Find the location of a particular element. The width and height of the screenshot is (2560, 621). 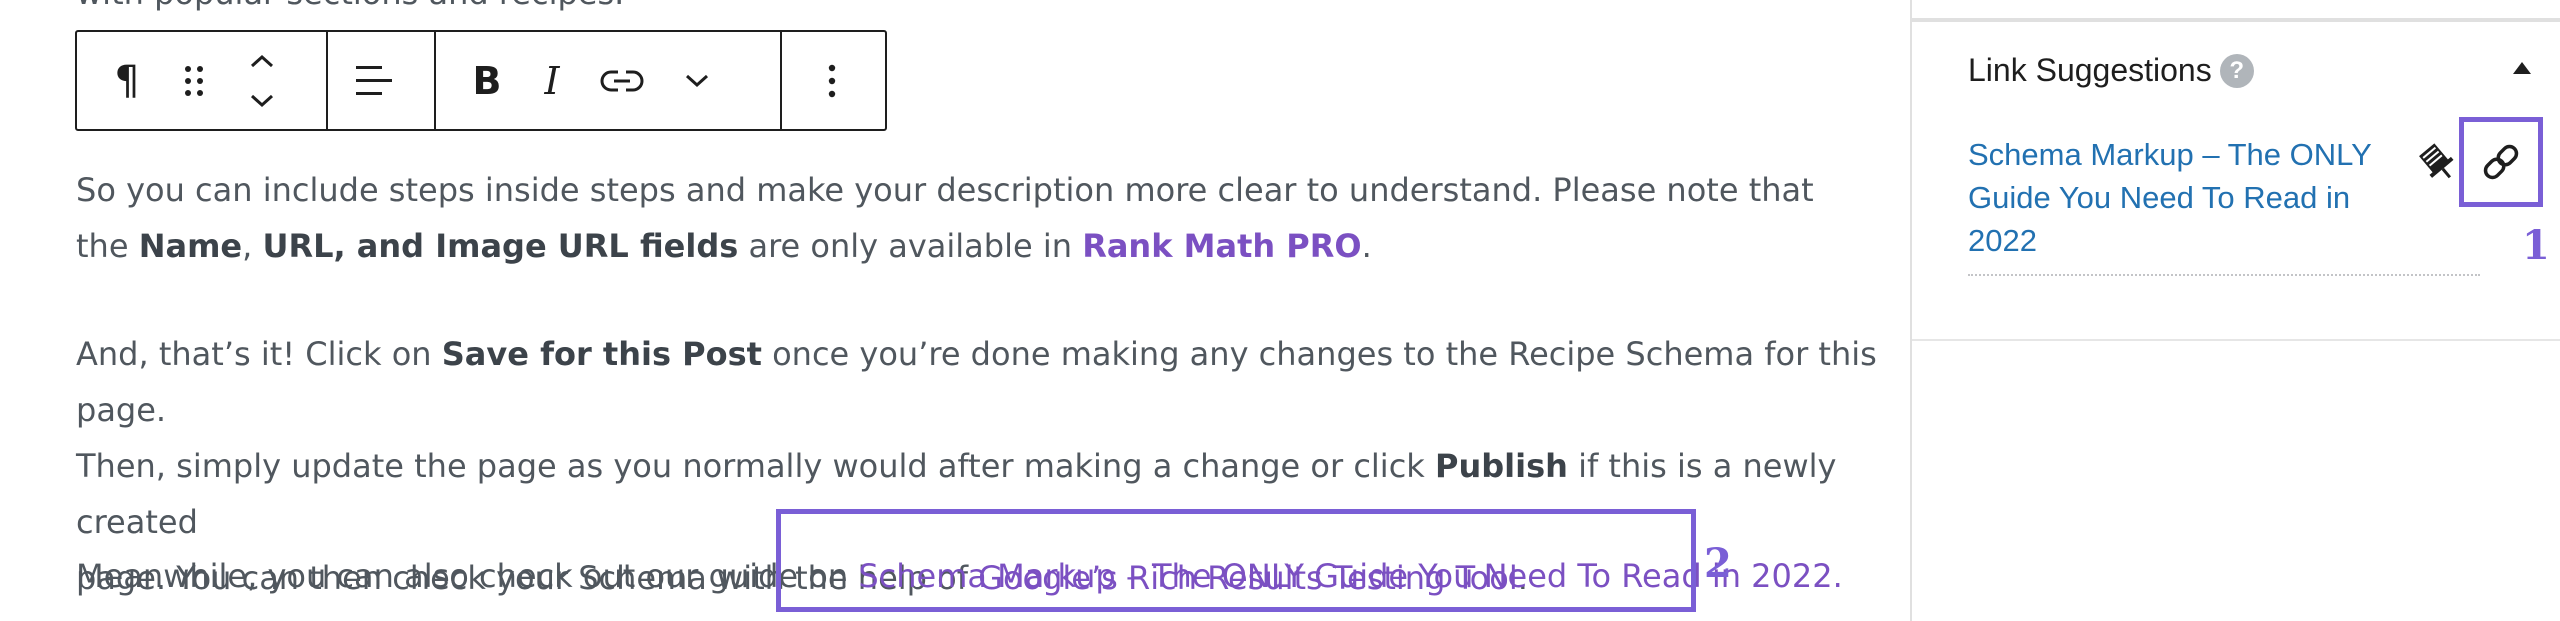

align-left-icon is located at coordinates (374, 80).